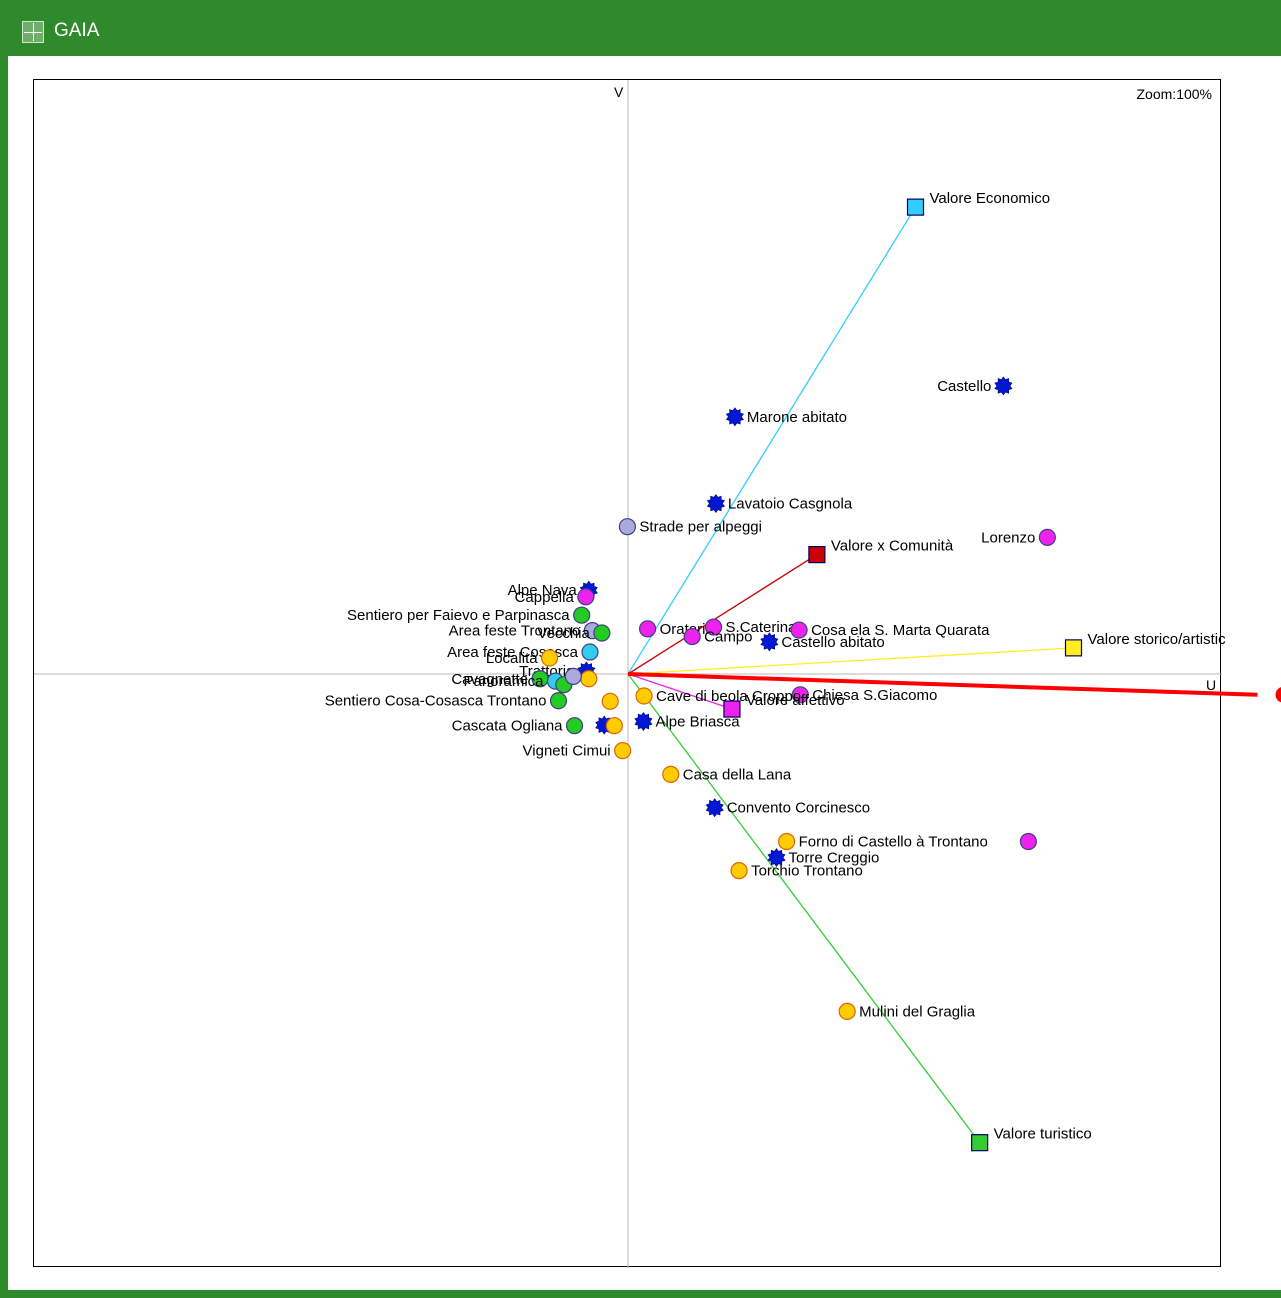  Describe the element at coordinates (545, 597) in the screenshot. I see `alternative-cappella-22-label: Cappella` at that location.